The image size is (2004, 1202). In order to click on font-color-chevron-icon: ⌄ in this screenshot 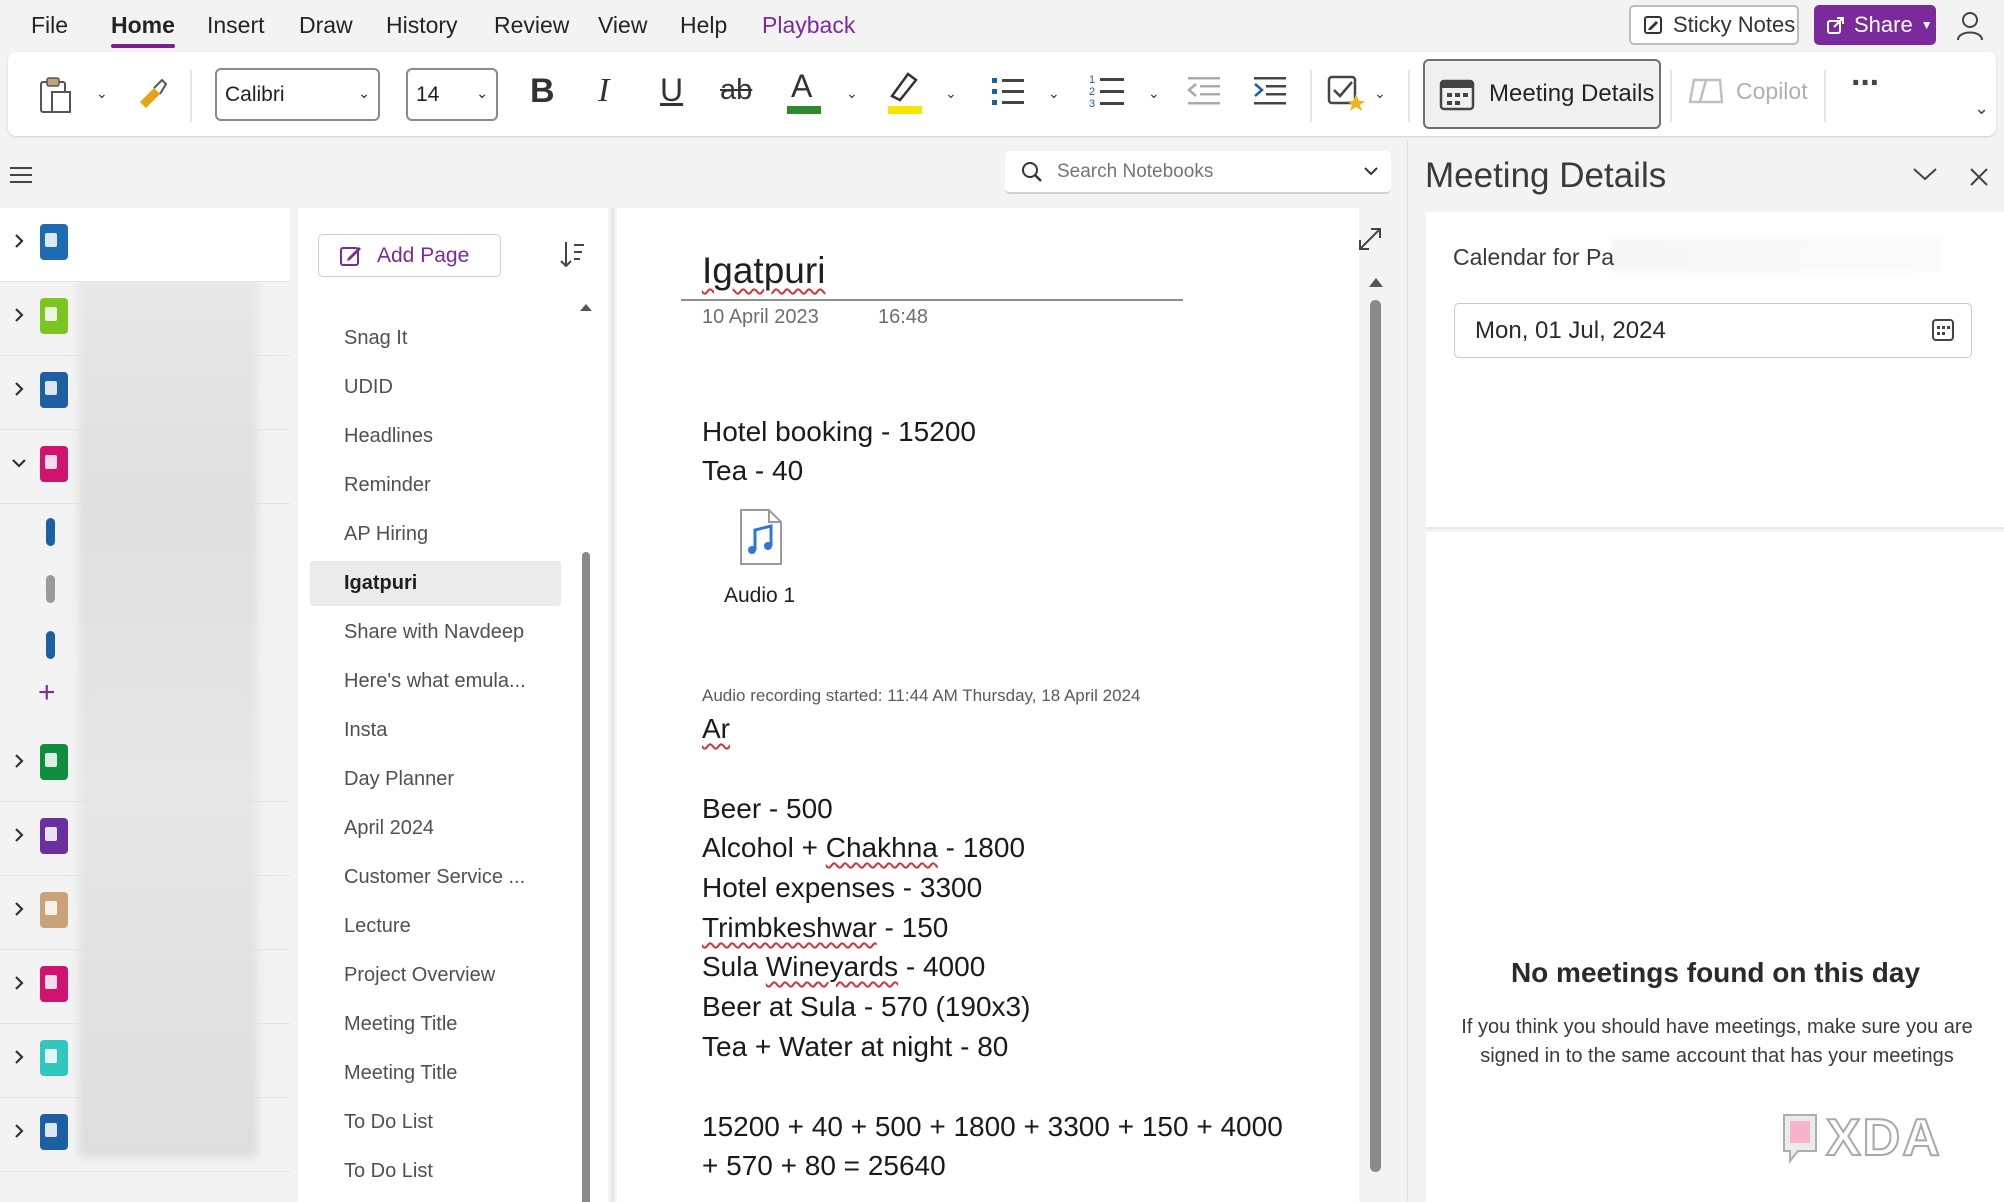, I will do `click(852, 93)`.